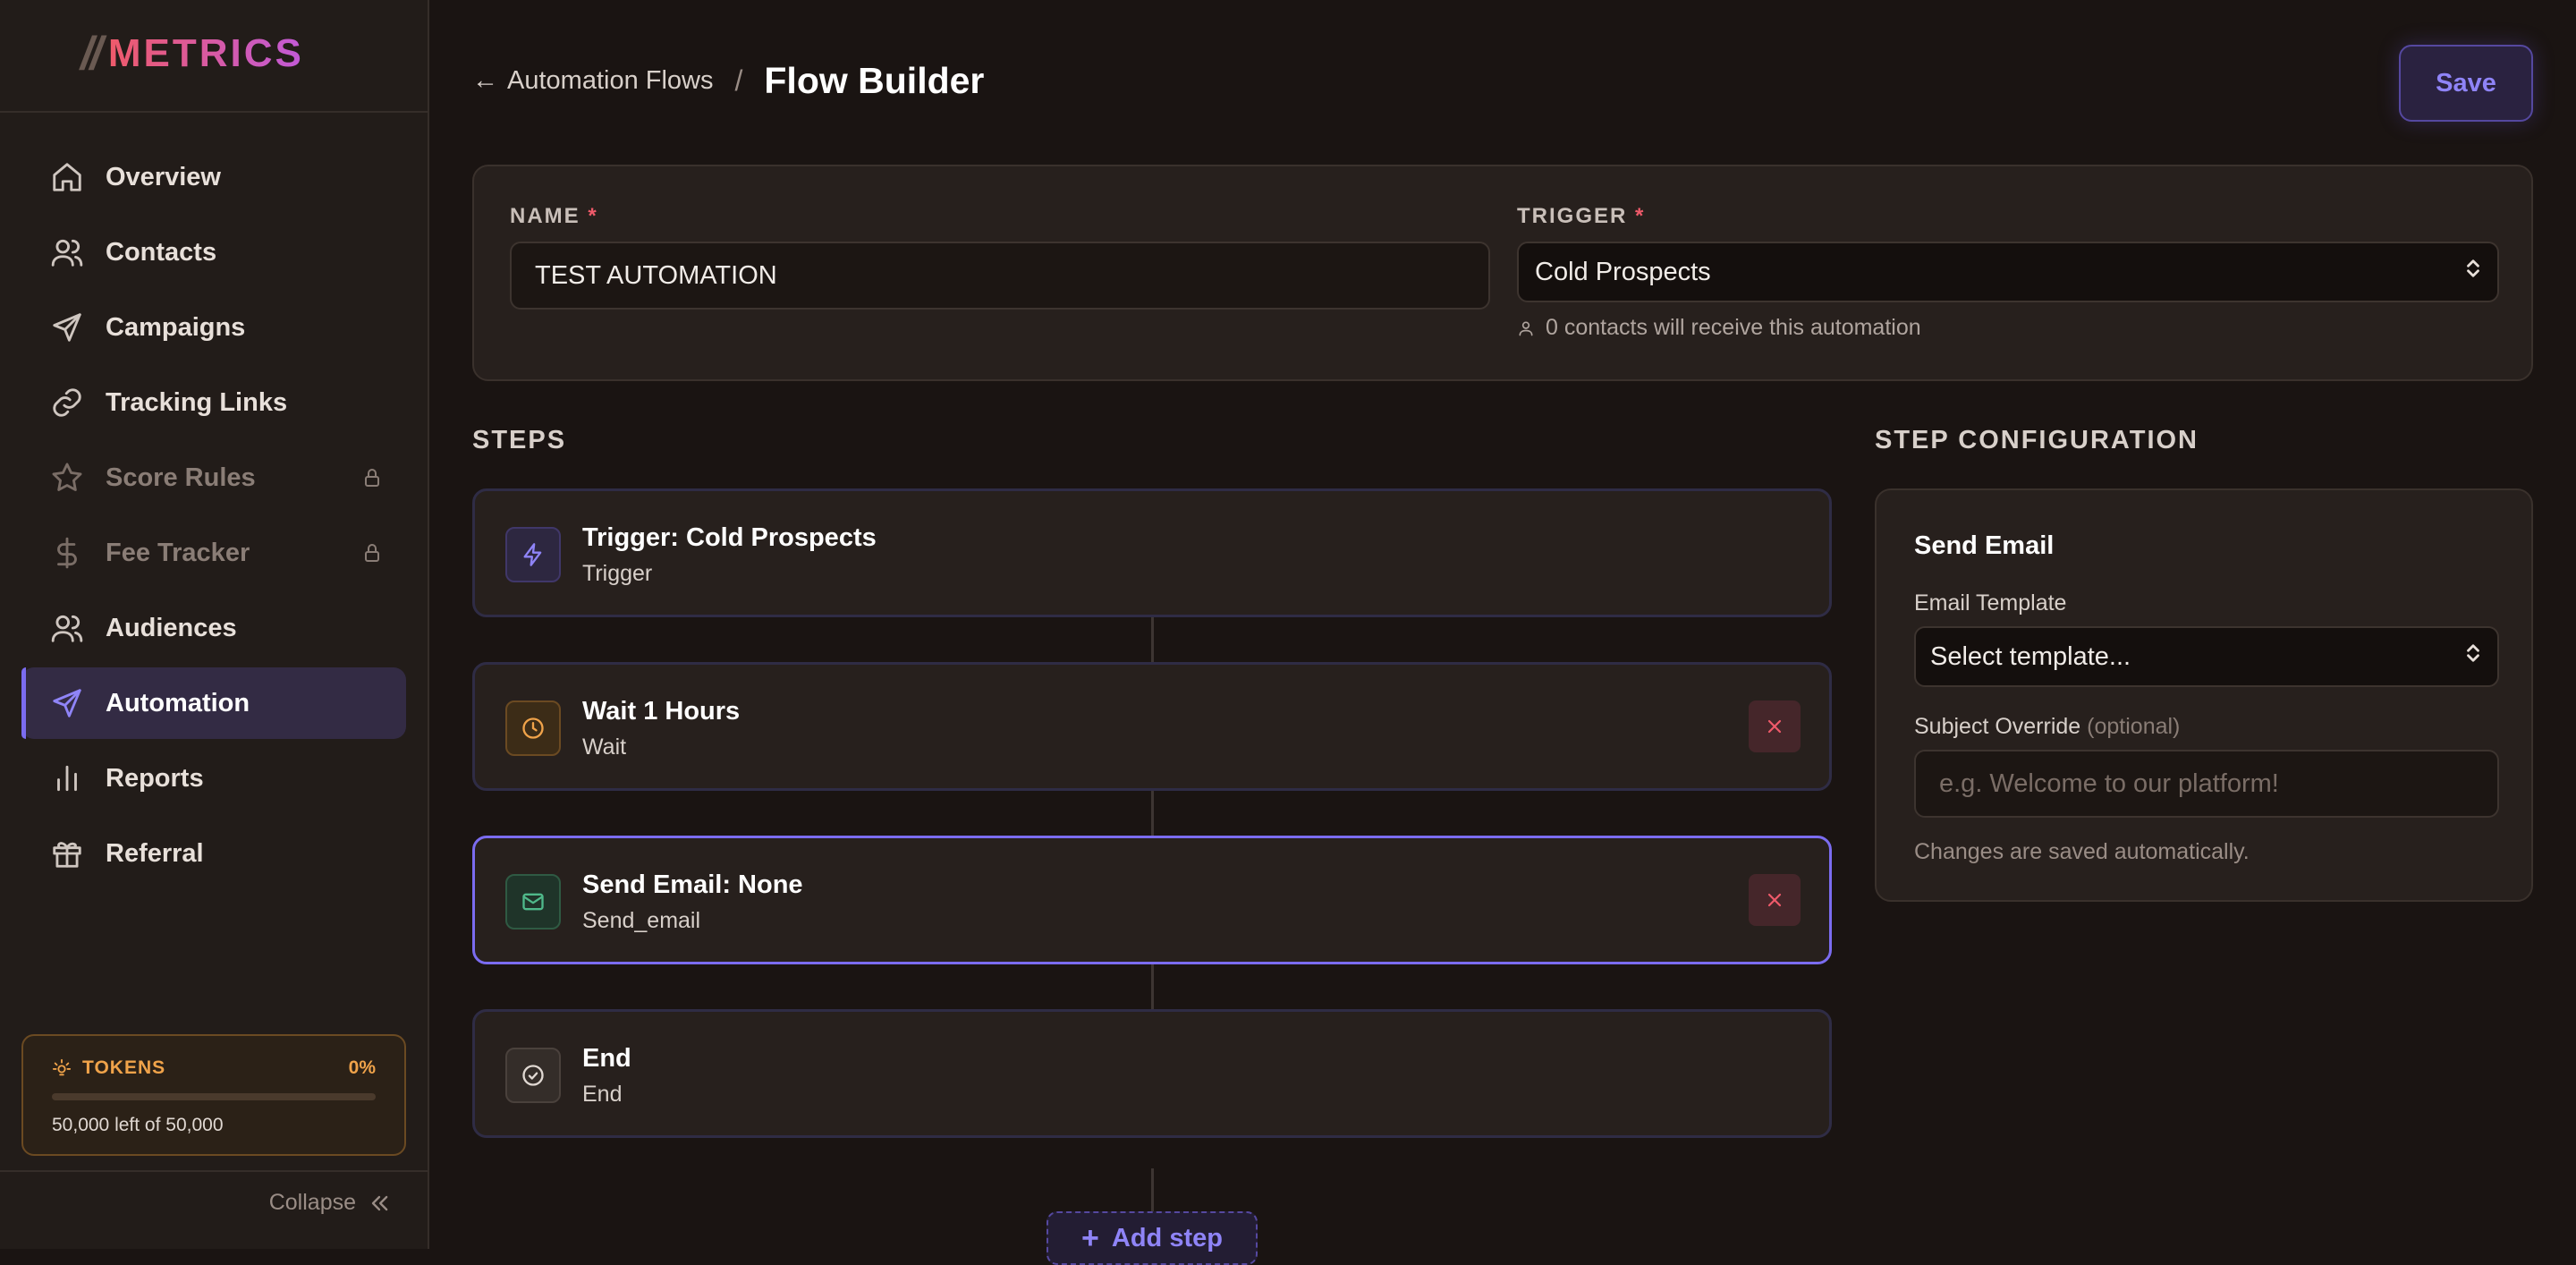 The height and width of the screenshot is (1265, 2576). I want to click on sidebar-item-audiences: Audiences, so click(213, 628).